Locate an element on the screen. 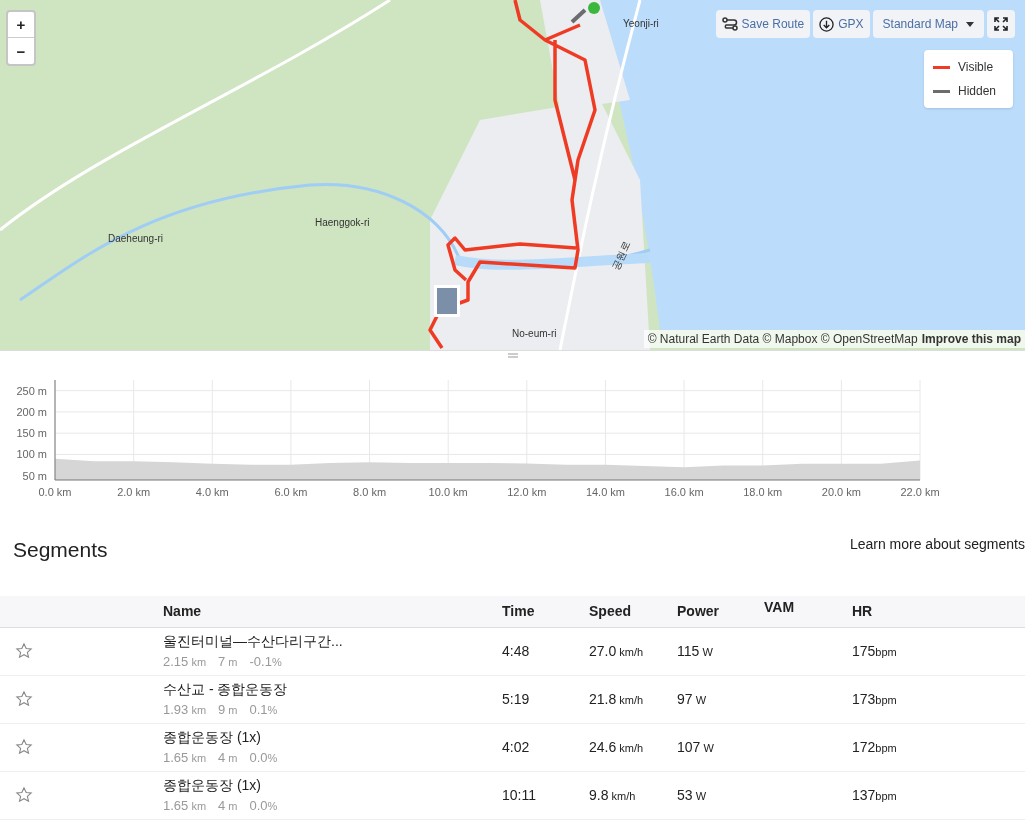  segments-heading: Segments is located at coordinates (60, 550).